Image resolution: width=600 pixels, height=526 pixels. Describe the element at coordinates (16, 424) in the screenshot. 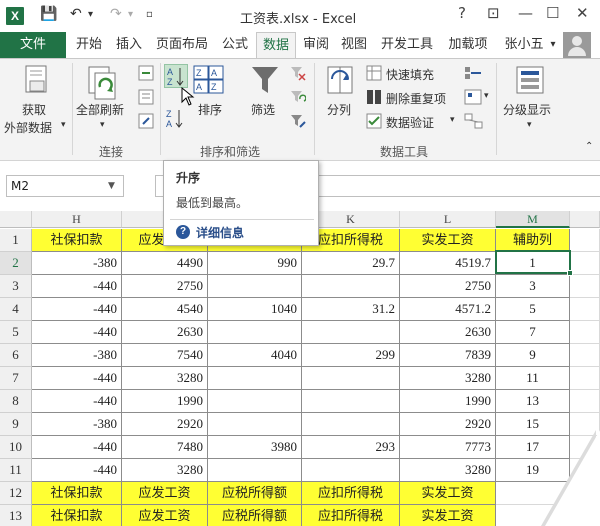

I see `row-header: 9` at that location.